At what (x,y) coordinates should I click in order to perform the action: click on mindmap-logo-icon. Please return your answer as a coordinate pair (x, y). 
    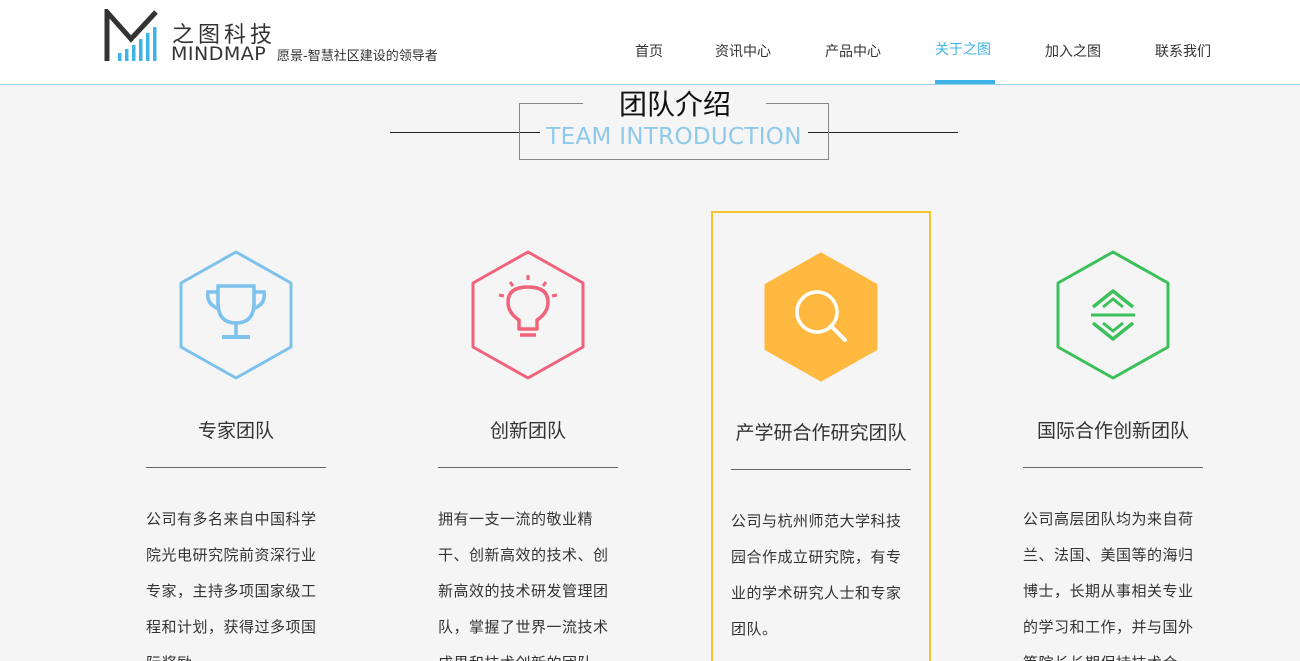
    Looking at the image, I should click on (131, 35).